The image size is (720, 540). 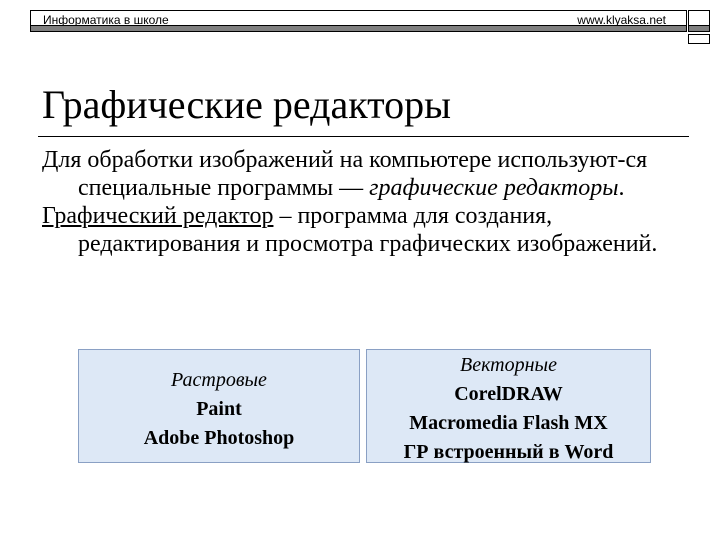 I want to click on slide-title: Графические редакторы, so click(x=246, y=104).